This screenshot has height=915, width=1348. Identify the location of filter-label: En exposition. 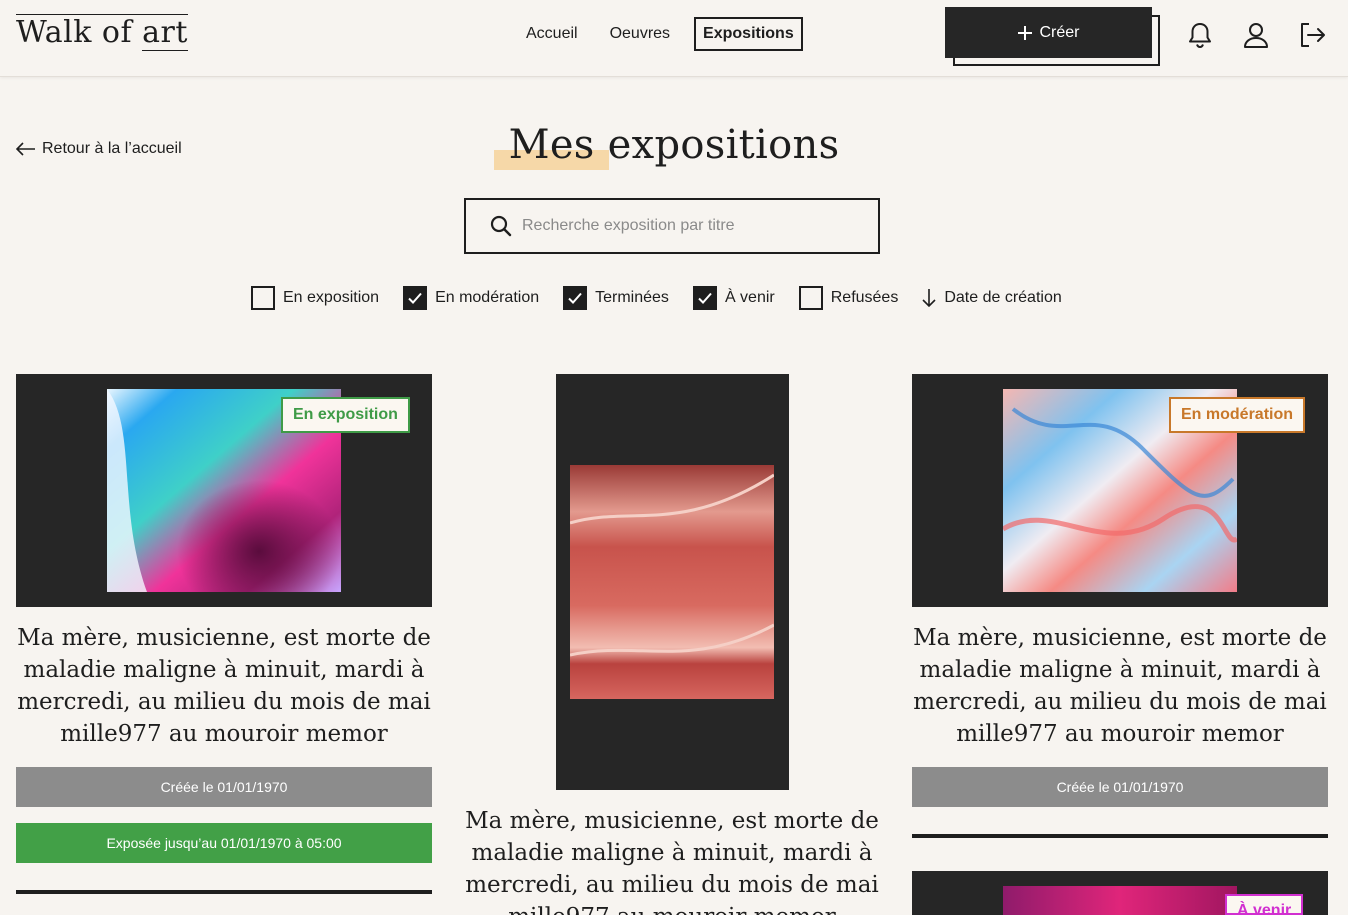
(331, 297).